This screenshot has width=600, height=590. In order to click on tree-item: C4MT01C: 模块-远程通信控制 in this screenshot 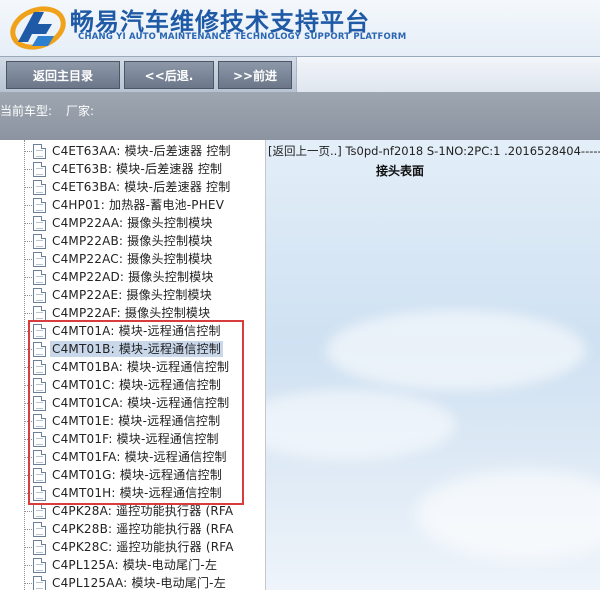, I will do `click(132, 385)`.